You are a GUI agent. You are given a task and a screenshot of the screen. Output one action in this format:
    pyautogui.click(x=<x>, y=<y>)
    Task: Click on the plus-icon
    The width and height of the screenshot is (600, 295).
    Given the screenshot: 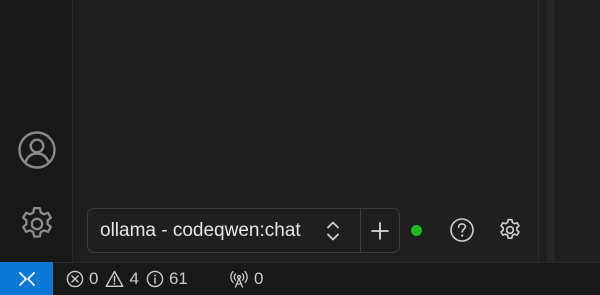 What is the action you would take?
    pyautogui.click(x=380, y=230)
    